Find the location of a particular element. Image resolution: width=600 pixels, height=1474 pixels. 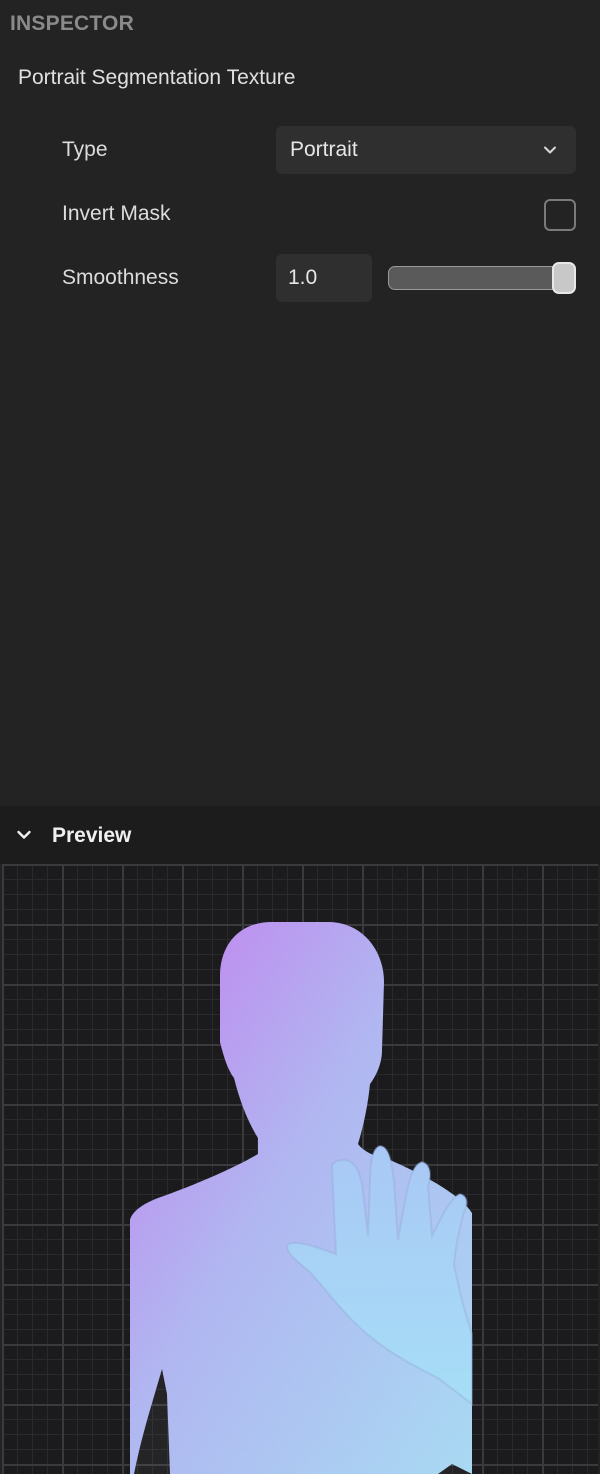

section-title: Portrait Segmentation Texture is located at coordinates (157, 77).